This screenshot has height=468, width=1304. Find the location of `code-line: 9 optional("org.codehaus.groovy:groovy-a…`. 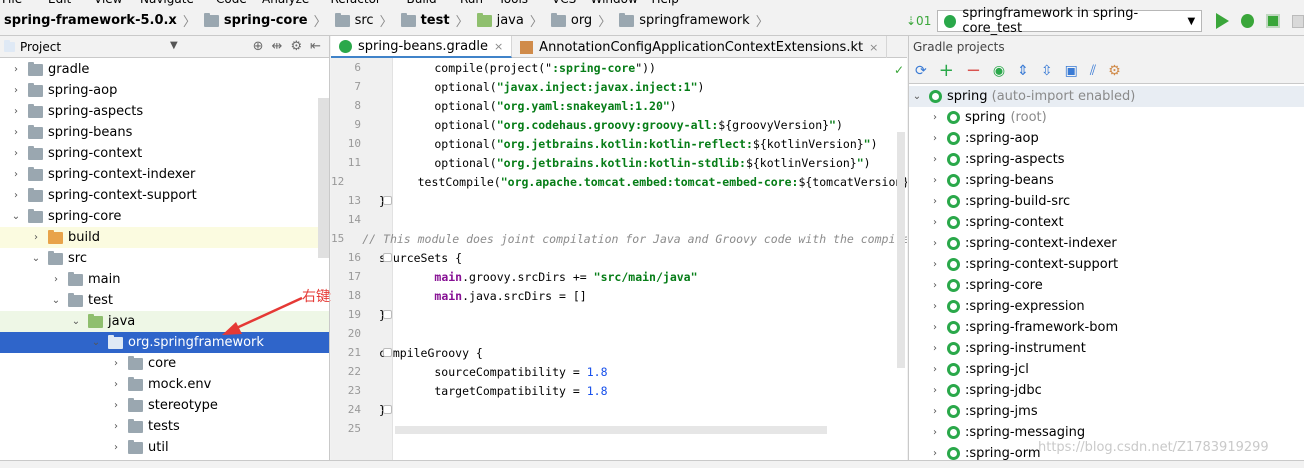

code-line: 9 optional("org.codehaus.groovy:groovy-a… is located at coordinates (619, 124).